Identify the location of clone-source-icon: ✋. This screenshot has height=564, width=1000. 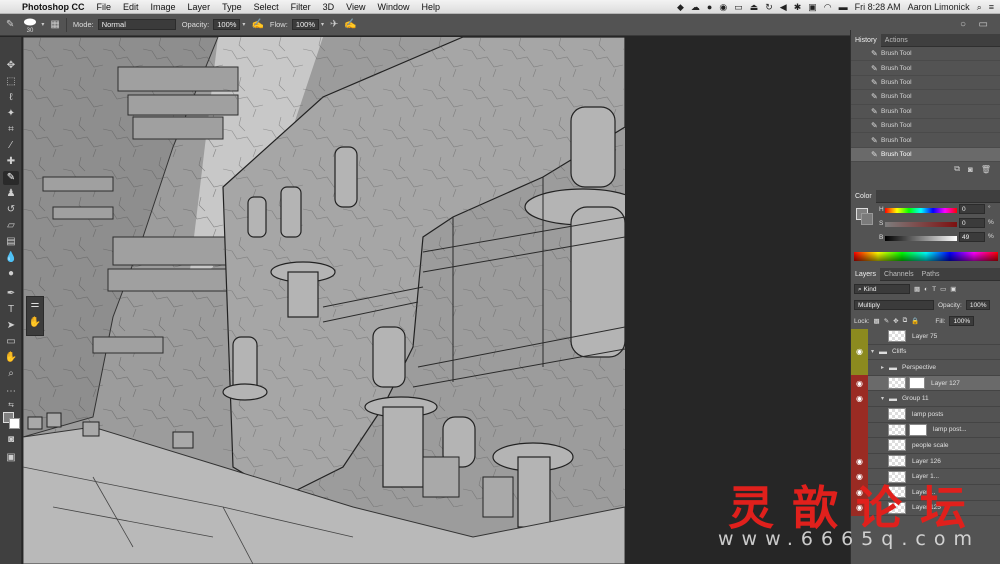
(35, 325).